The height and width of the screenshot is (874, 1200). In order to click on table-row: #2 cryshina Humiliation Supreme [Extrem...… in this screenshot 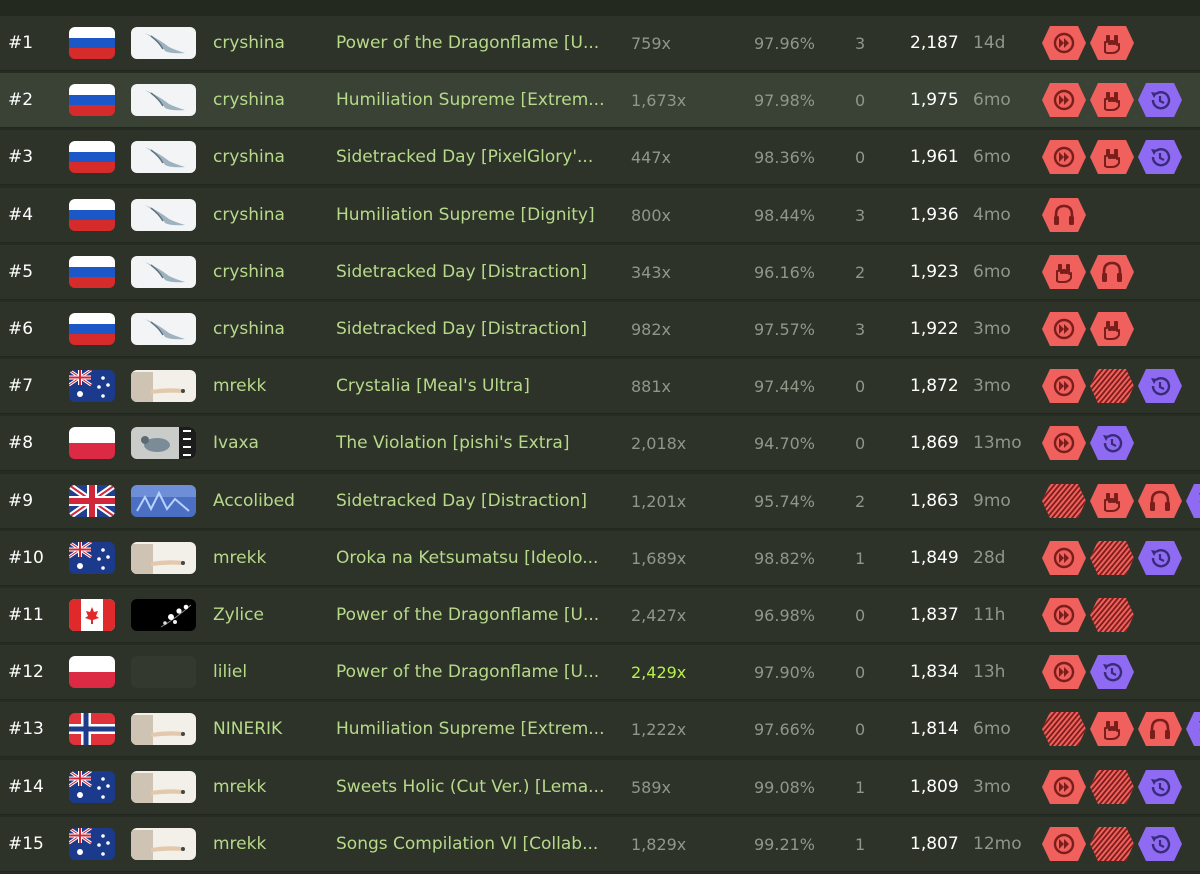, I will do `click(600, 101)`.